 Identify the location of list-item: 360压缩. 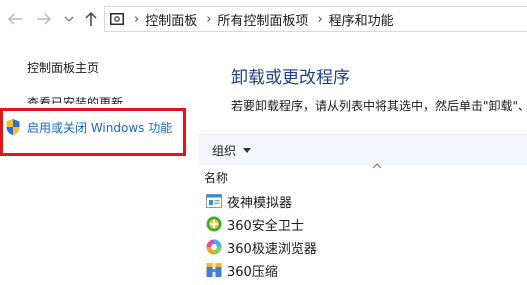
(241, 270).